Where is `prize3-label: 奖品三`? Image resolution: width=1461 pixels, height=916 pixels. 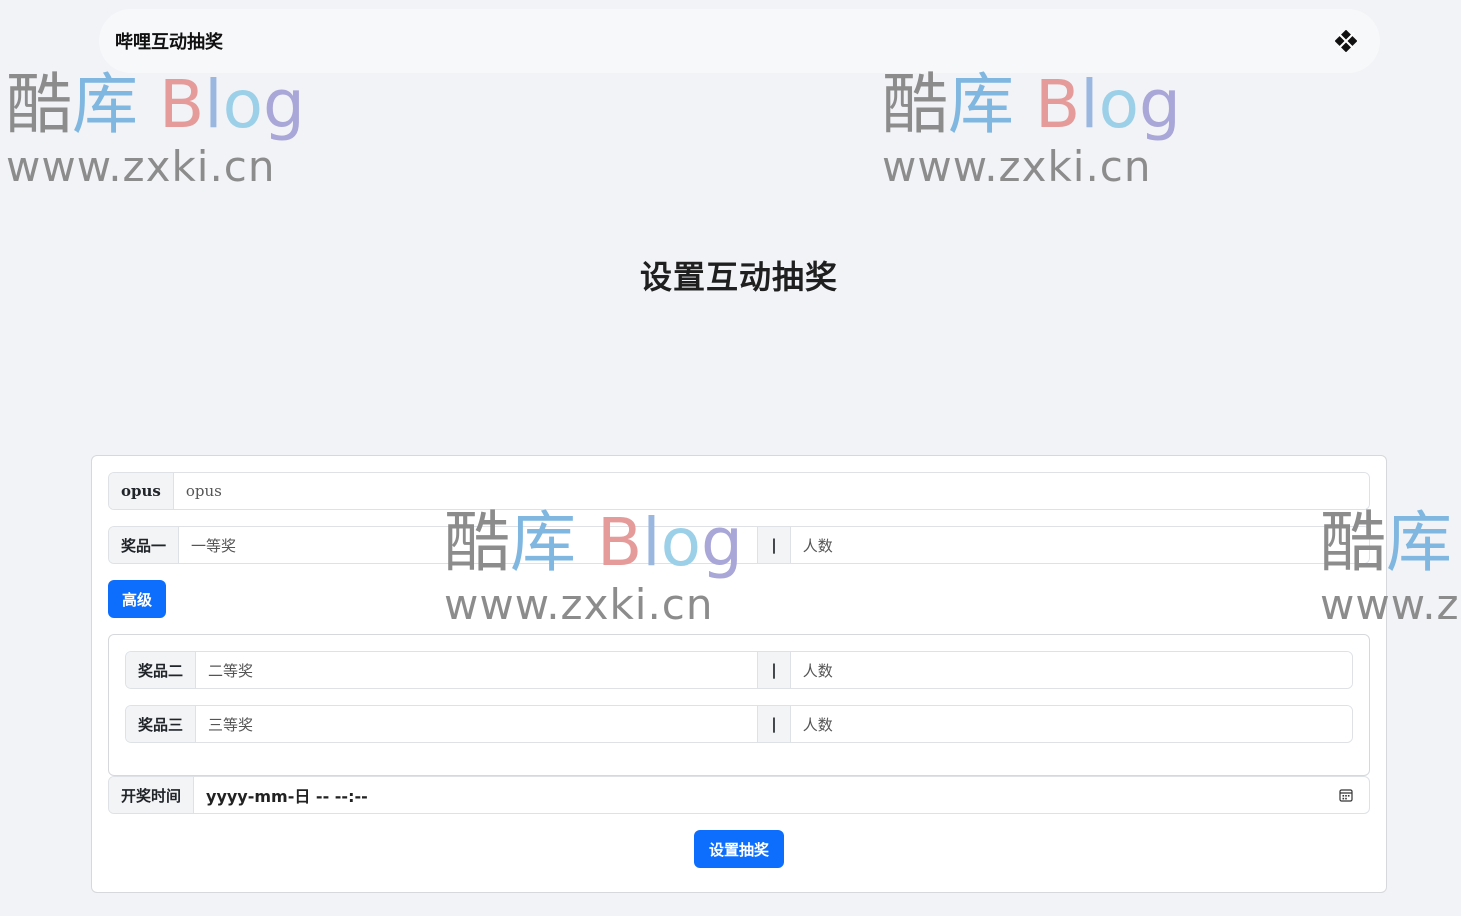 prize3-label: 奖品三 is located at coordinates (161, 724).